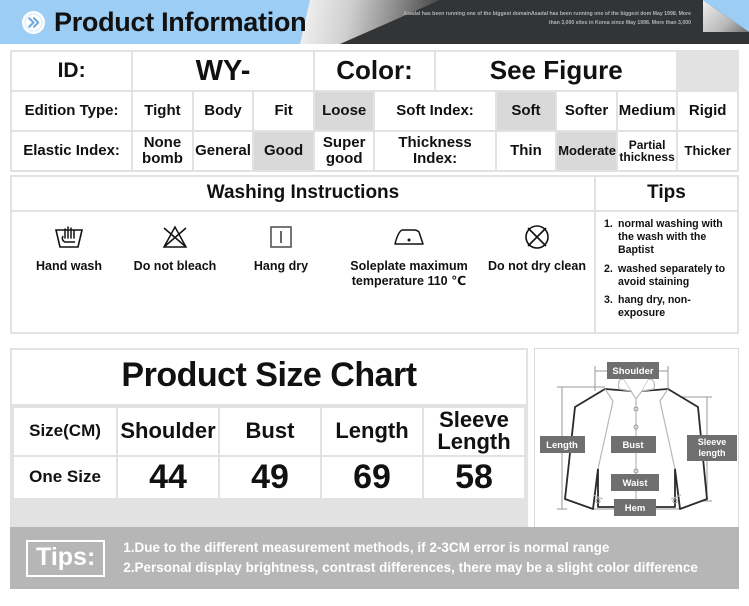  I want to click on size-value-length: 69, so click(372, 477).